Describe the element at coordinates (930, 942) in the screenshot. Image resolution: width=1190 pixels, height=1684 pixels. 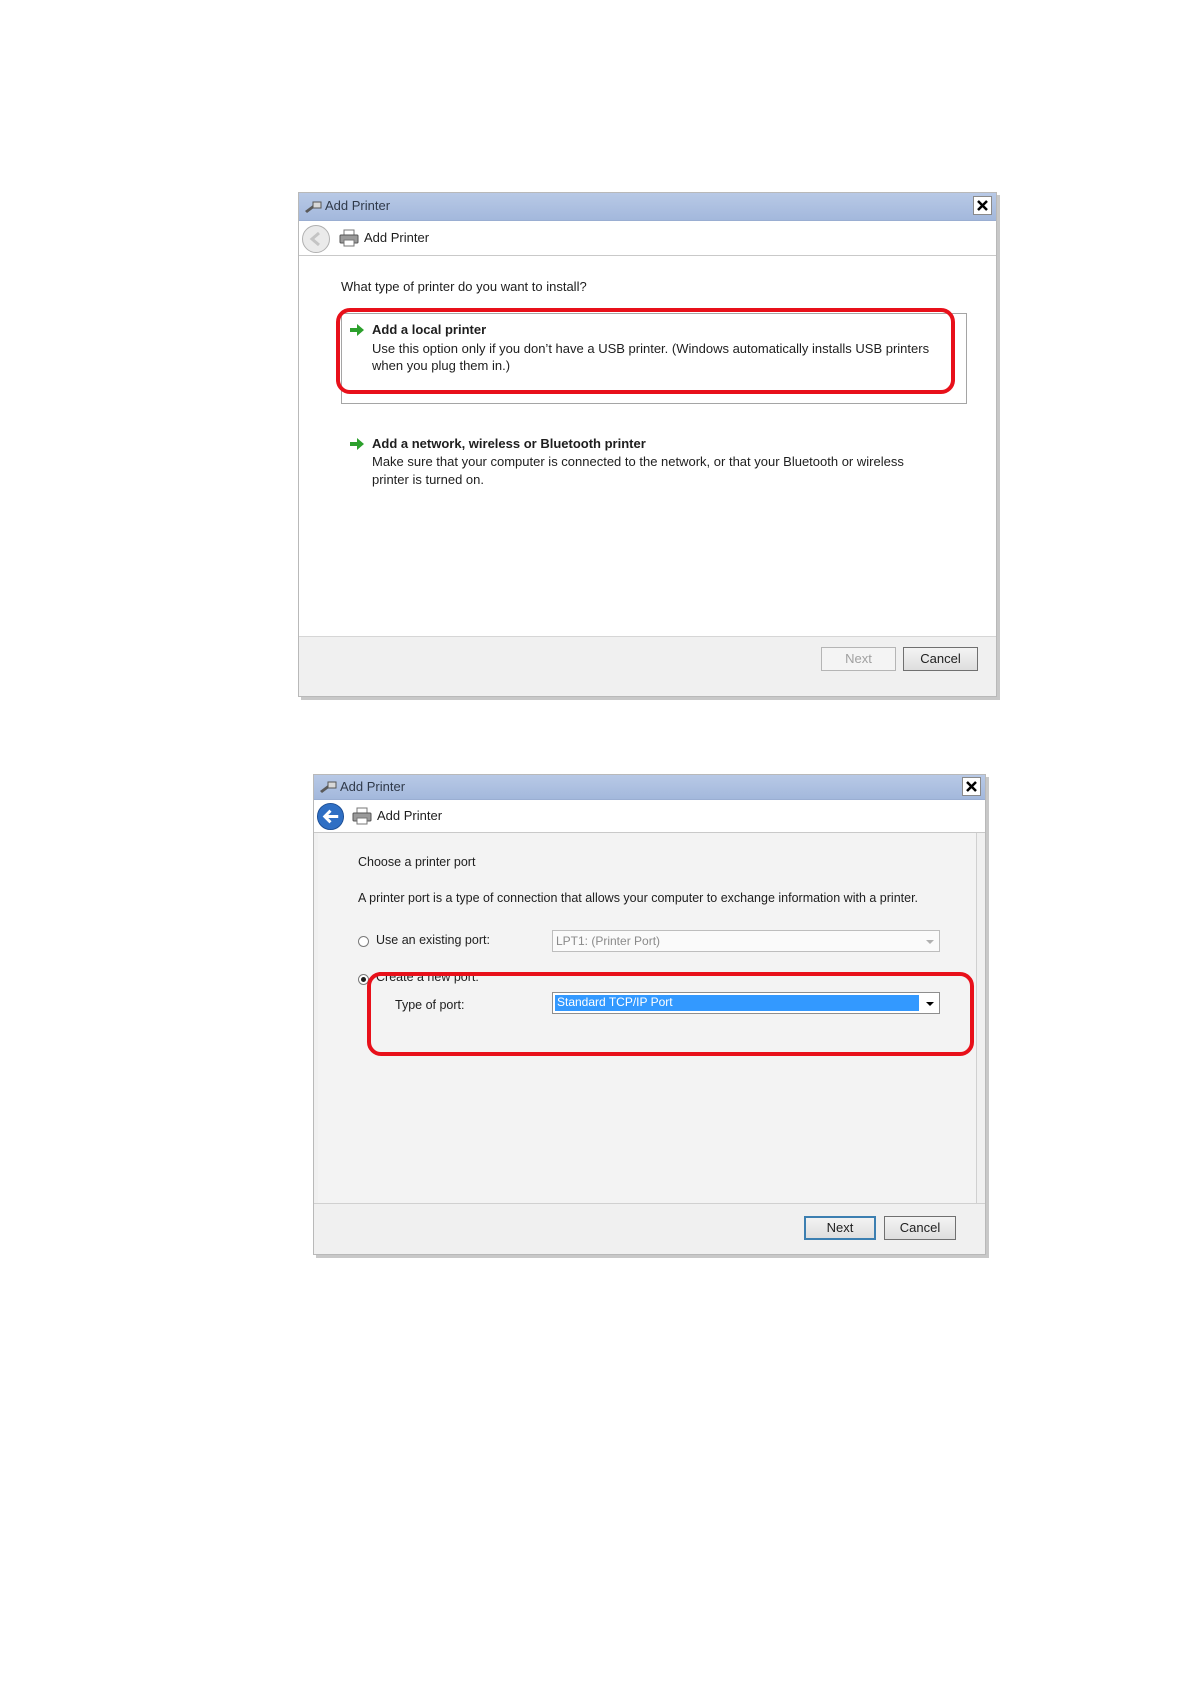
I see `dropdown-arrow-icon` at that location.